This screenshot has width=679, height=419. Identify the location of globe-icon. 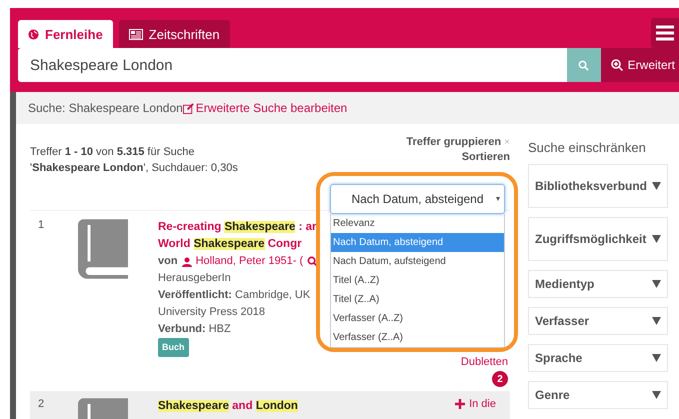
(33, 34).